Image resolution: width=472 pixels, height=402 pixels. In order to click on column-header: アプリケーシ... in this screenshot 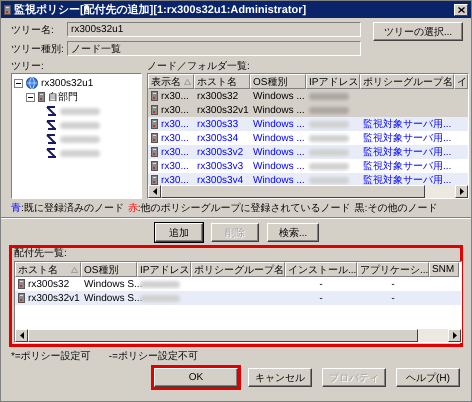, I will do `click(393, 269)`.